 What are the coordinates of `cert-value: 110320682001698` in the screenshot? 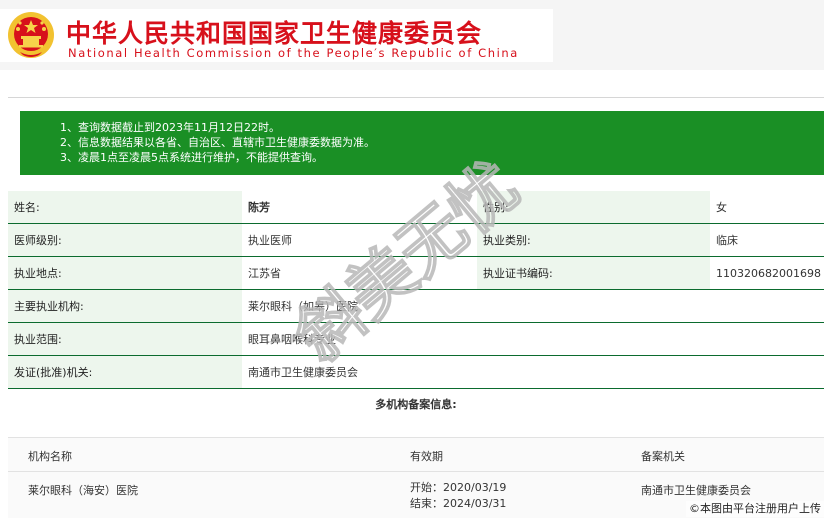 It's located at (767, 273).